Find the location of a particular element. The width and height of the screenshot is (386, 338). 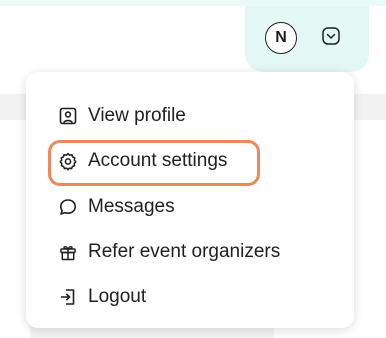

menu-item-label: Refer event organizers is located at coordinates (184, 251).